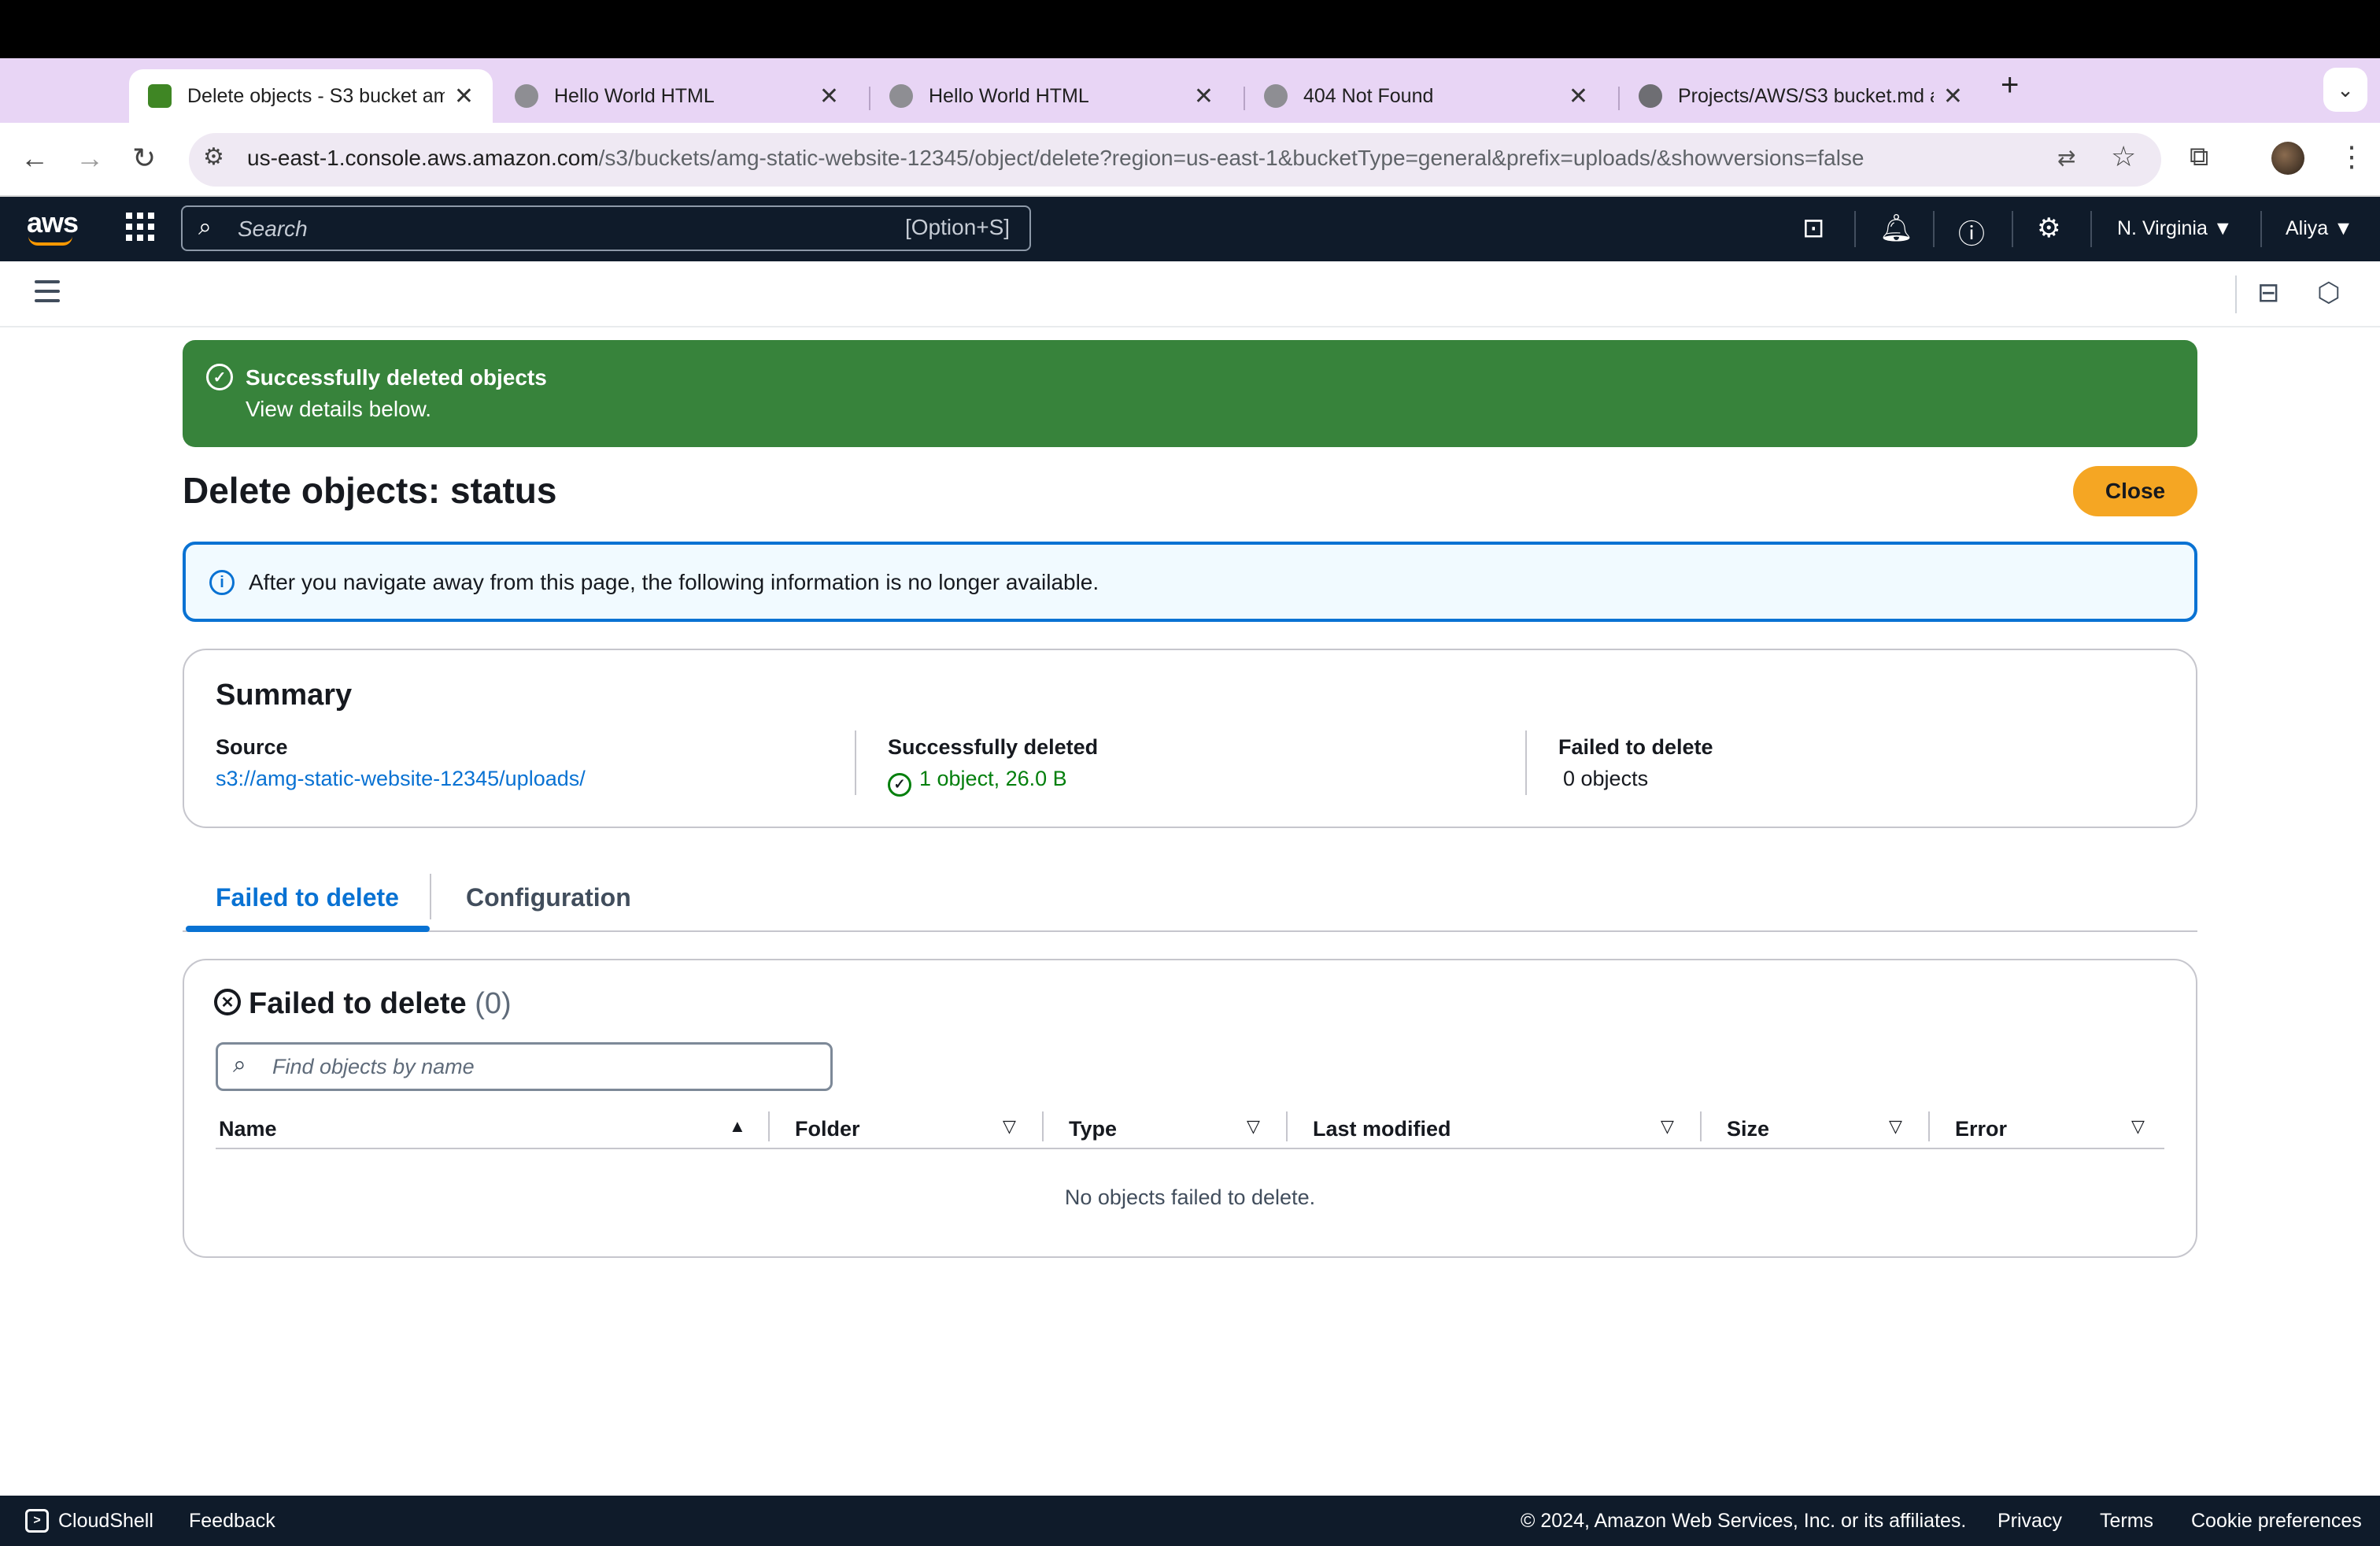  Describe the element at coordinates (1806, 96) in the screenshot. I see `browser-tab-title: Projects/AWS/S3 bucket.md a` at that location.